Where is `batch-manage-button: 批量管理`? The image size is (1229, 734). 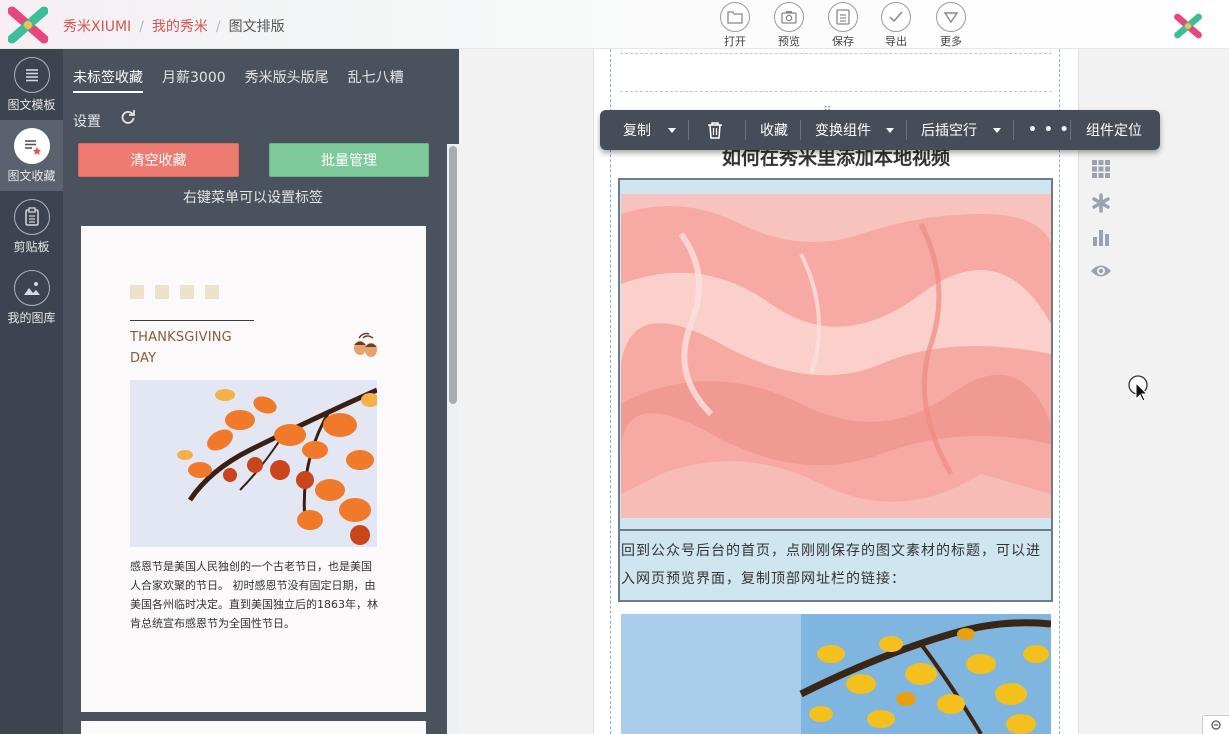
batch-manage-button: 批量管理 is located at coordinates (349, 160).